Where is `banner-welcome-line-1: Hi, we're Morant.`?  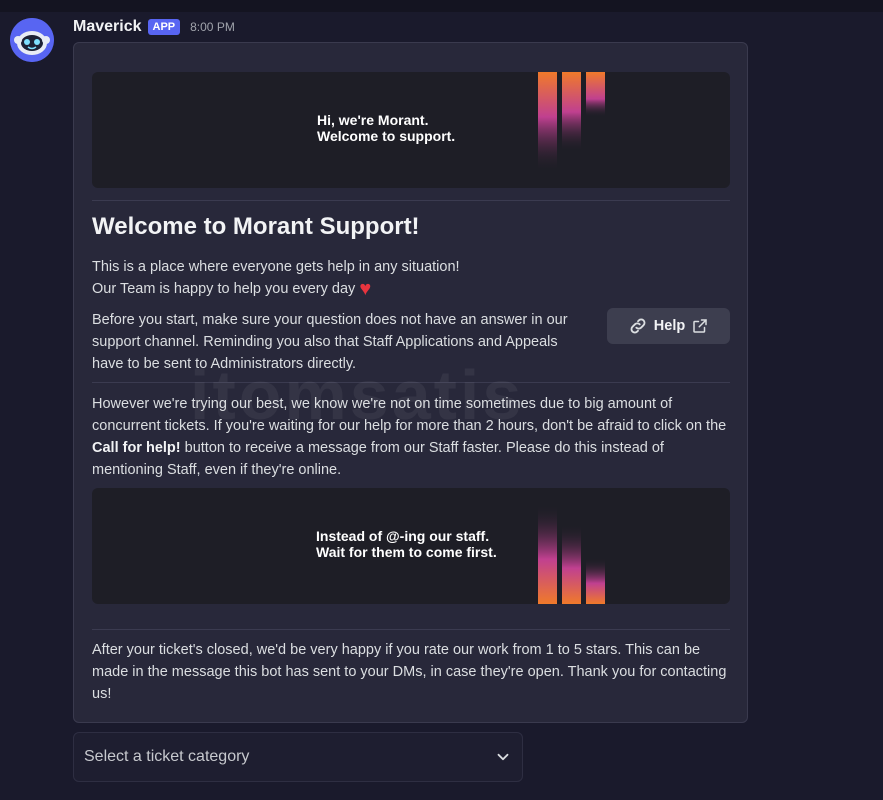 banner-welcome-line-1: Hi, we're Morant. is located at coordinates (373, 120).